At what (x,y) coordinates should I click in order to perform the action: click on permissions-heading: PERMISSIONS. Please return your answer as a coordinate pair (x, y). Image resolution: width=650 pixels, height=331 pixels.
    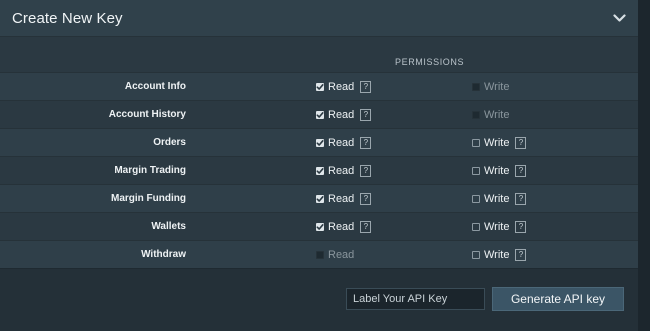
    Looking at the image, I should click on (430, 62).